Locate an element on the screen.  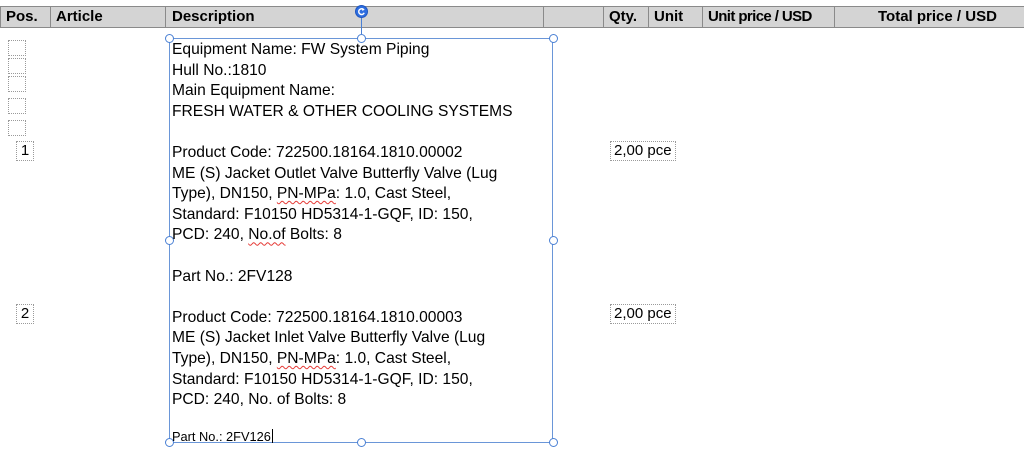
rotation-handle-stem is located at coordinates (361, 26).